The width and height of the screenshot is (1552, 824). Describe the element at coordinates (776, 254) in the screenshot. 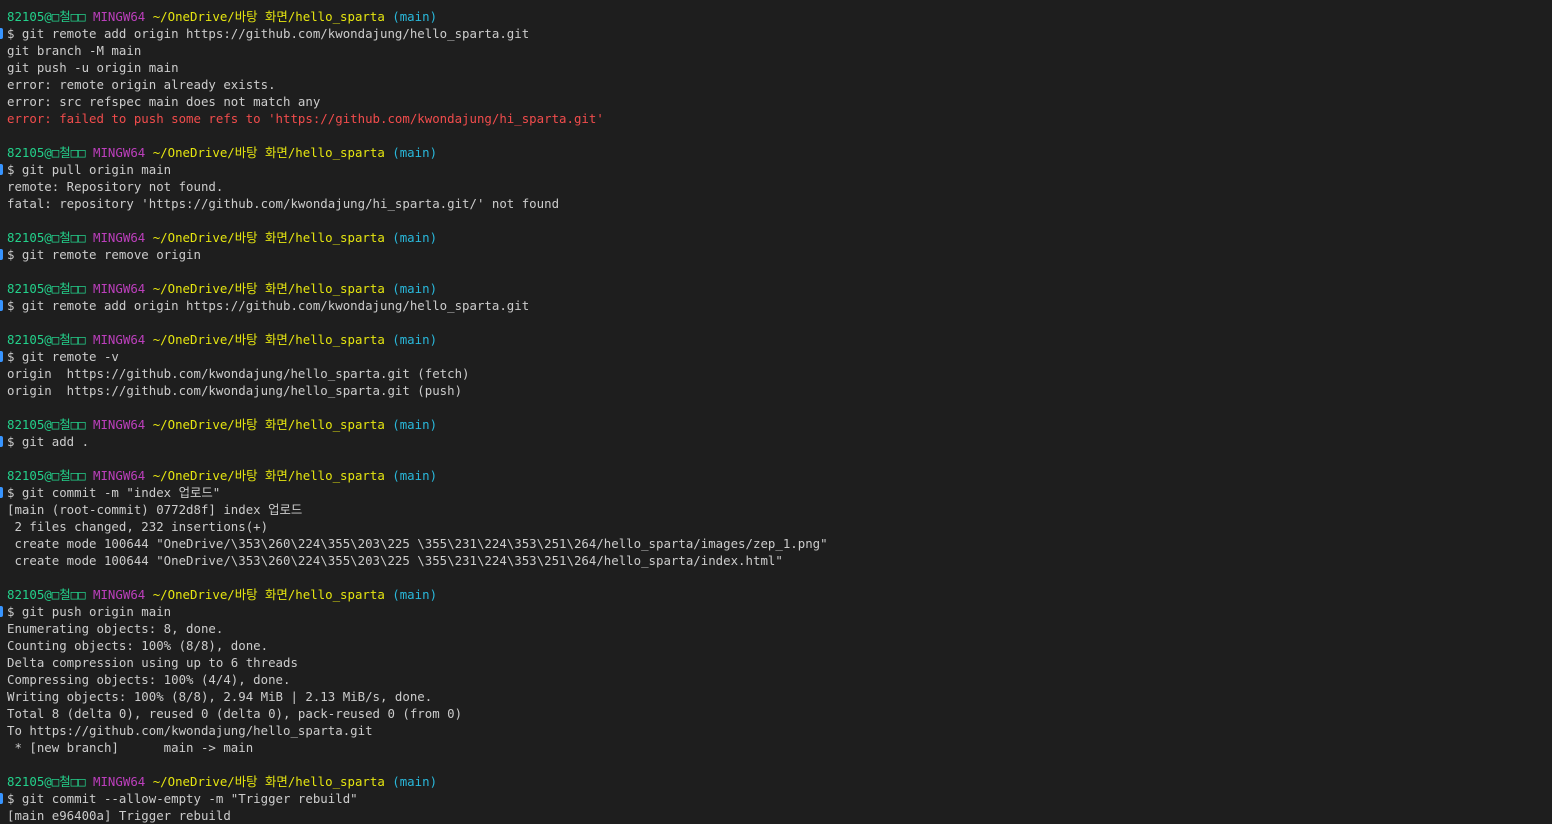

I see `command-line: $ git remote remove origin` at that location.